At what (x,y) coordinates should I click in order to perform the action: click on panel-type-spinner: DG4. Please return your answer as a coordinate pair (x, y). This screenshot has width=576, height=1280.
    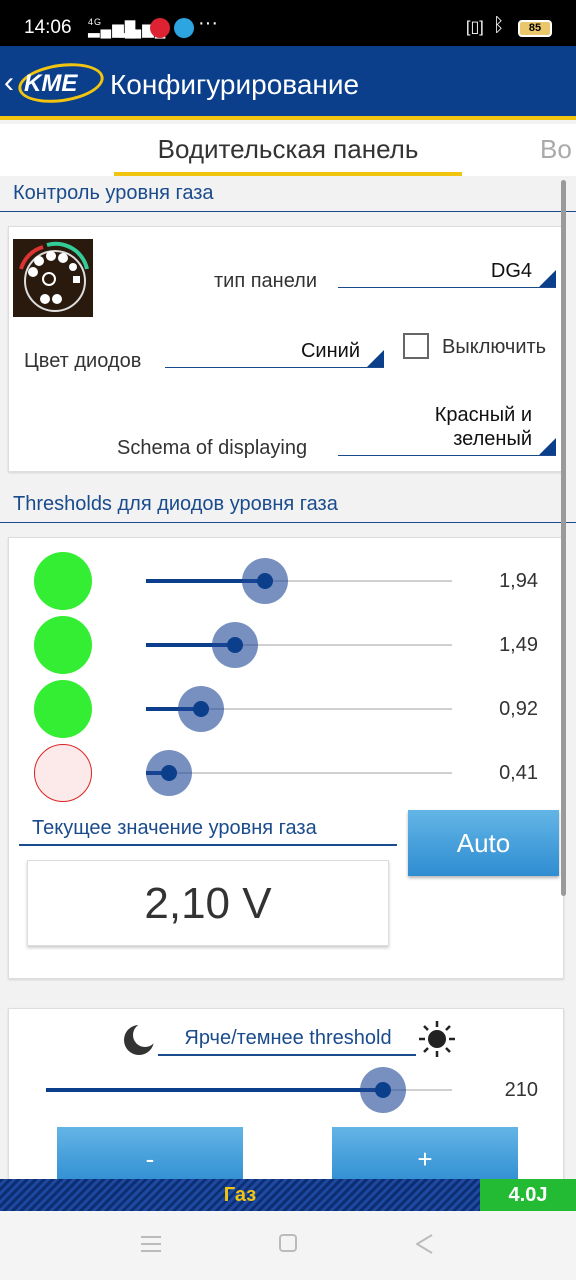
    Looking at the image, I should click on (447, 273).